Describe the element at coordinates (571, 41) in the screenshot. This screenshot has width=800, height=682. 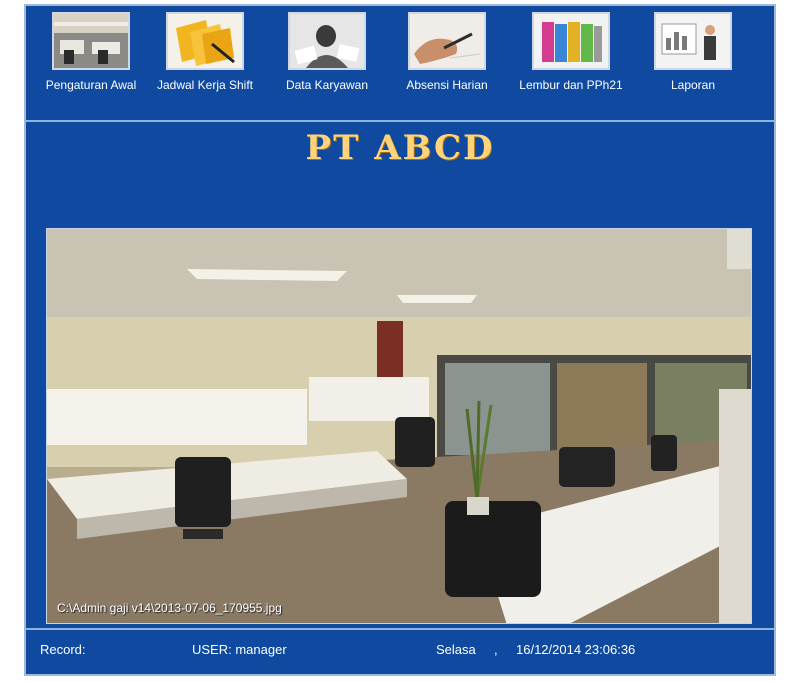
I see `binders-icon` at that location.